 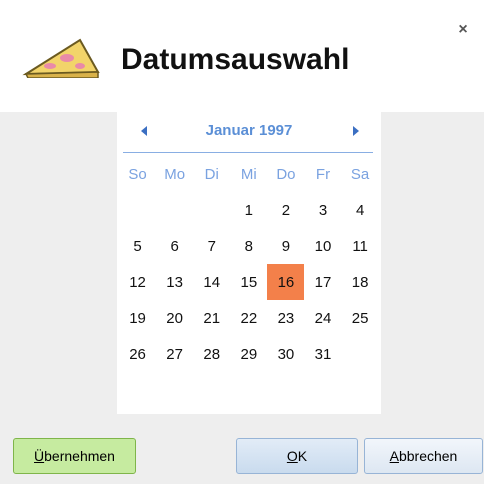 I want to click on day-cell: 17, so click(x=322, y=282).